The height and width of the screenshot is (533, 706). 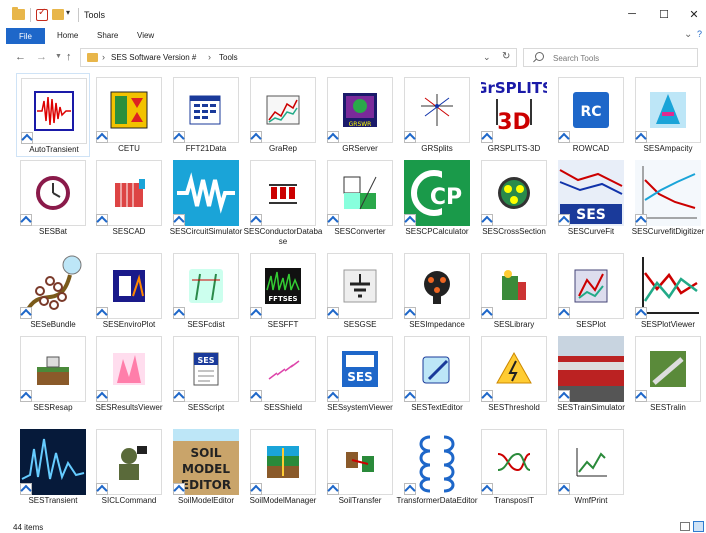 What do you see at coordinates (283, 201) in the screenshot?
I see `file-item: SESConductorDatabase` at bounding box center [283, 201].